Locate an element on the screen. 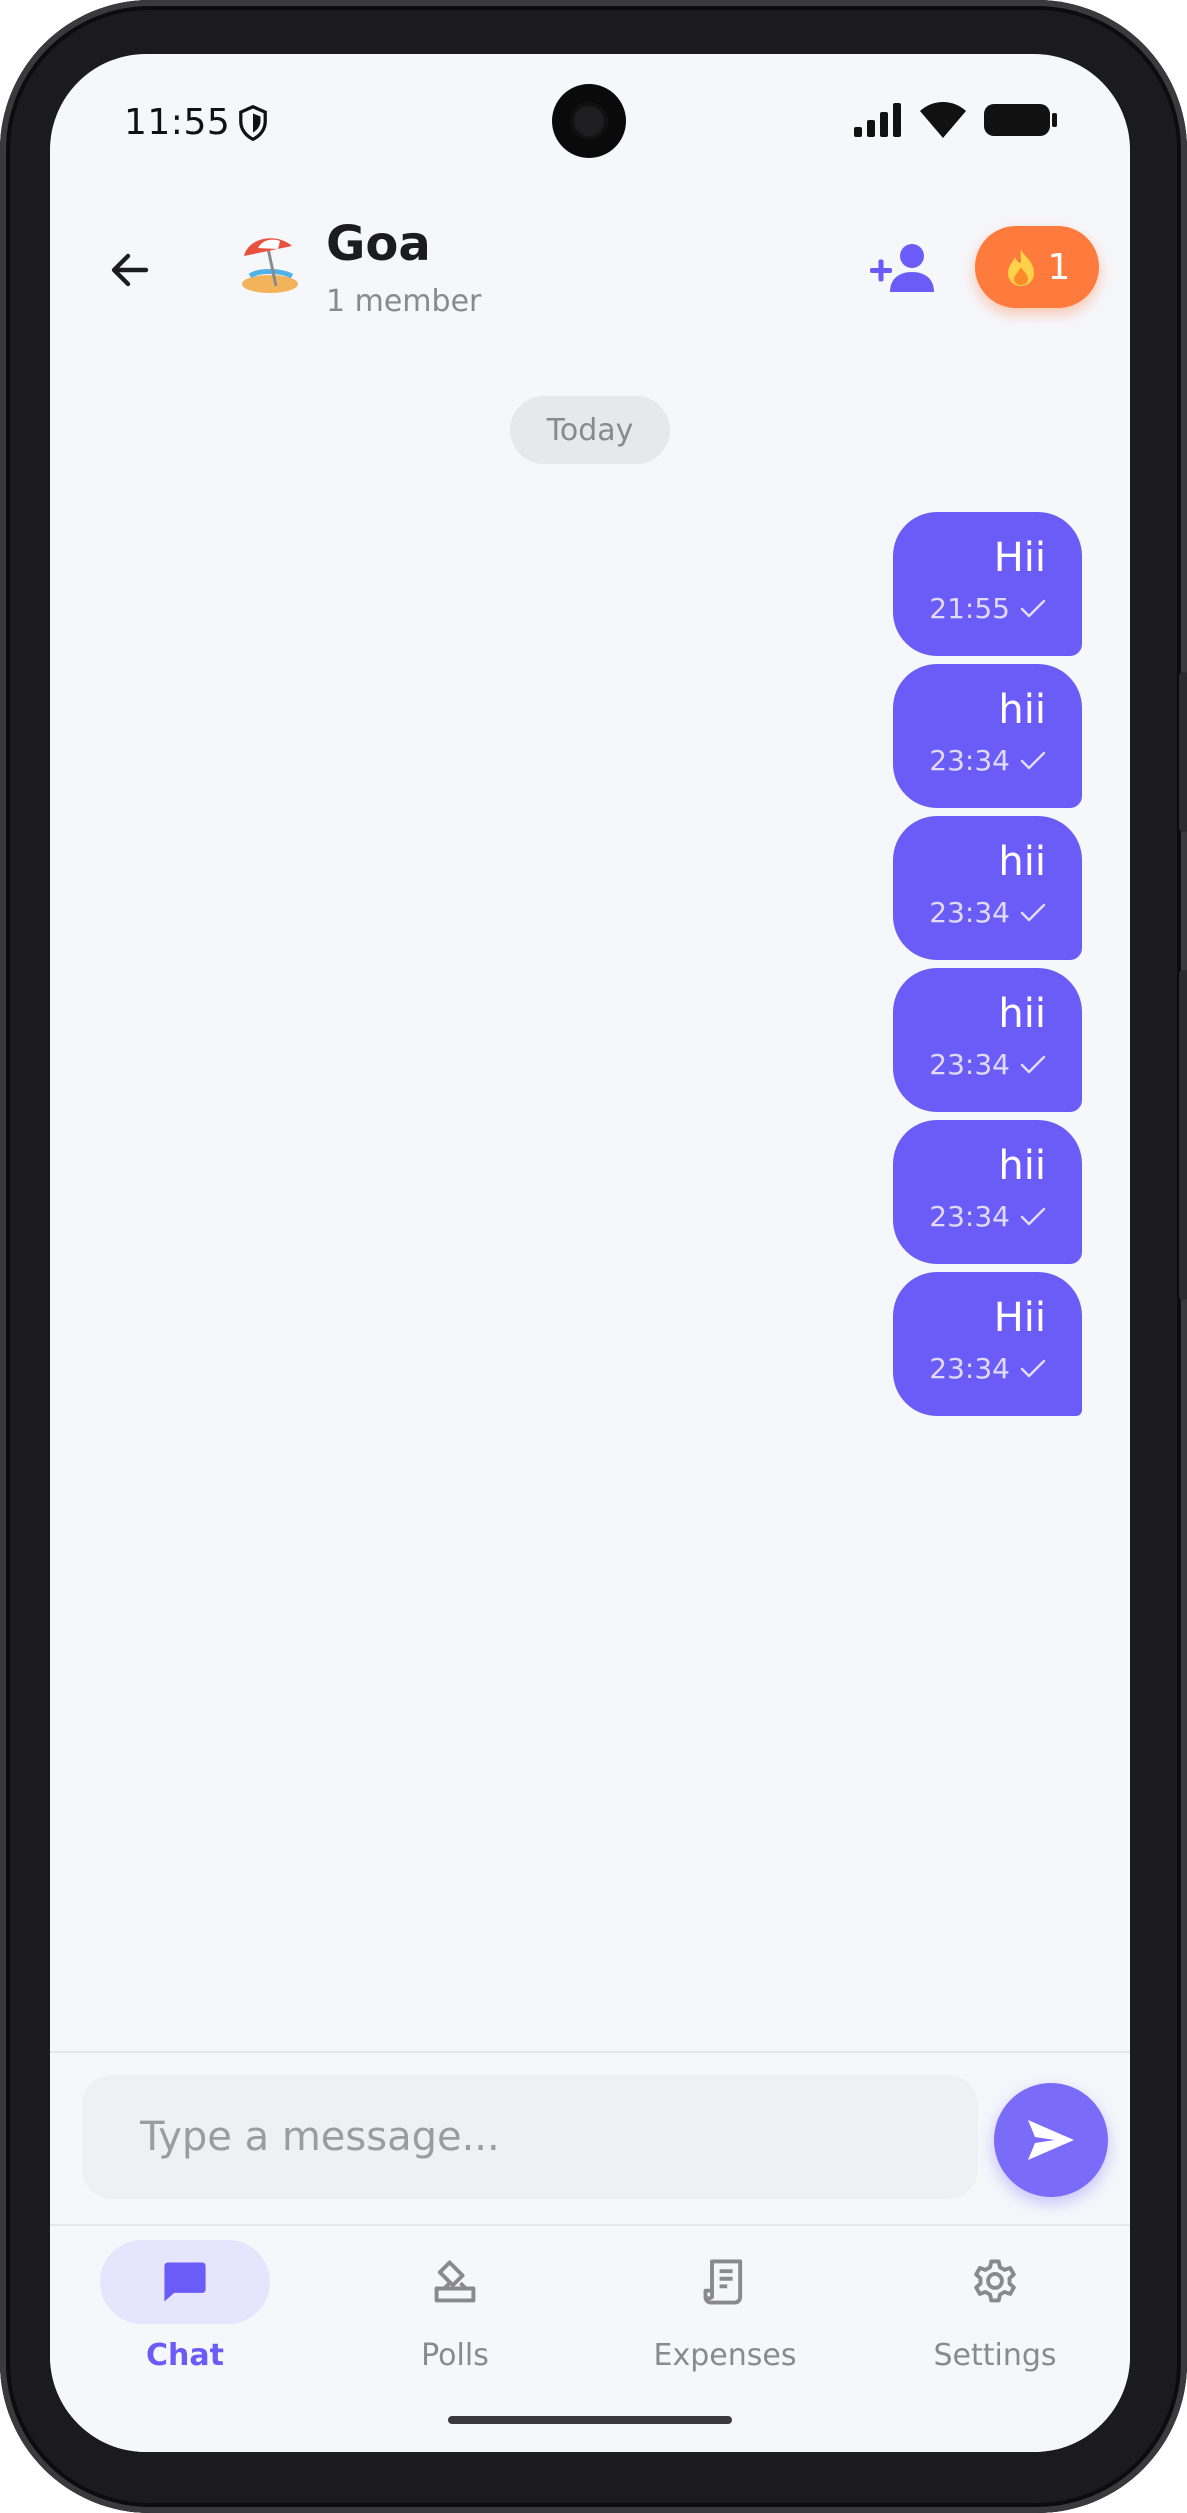 Image resolution: width=1187 pixels, height=2513 pixels. nav-icon-wrap-settings is located at coordinates (995, 2282).